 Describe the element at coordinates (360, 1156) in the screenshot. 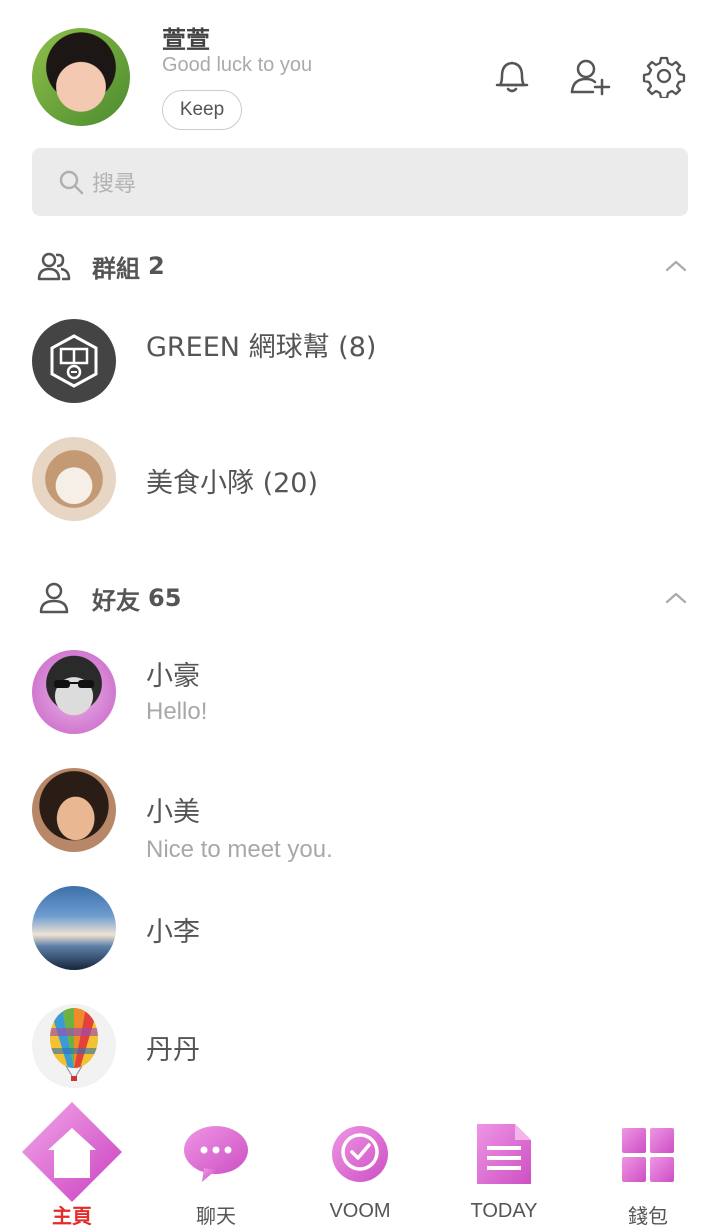

I see `voom-clock-icon` at that location.